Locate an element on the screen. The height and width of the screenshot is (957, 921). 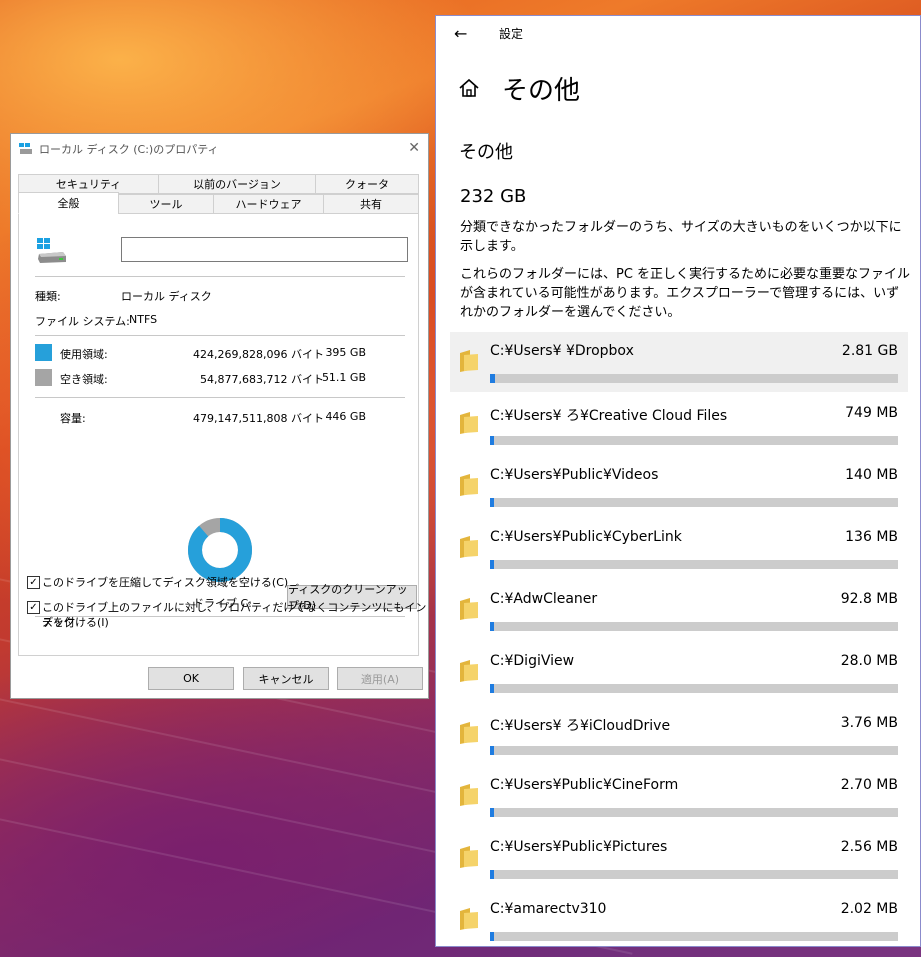
back-arrow-icon: ← is located at coordinates (460, 33).